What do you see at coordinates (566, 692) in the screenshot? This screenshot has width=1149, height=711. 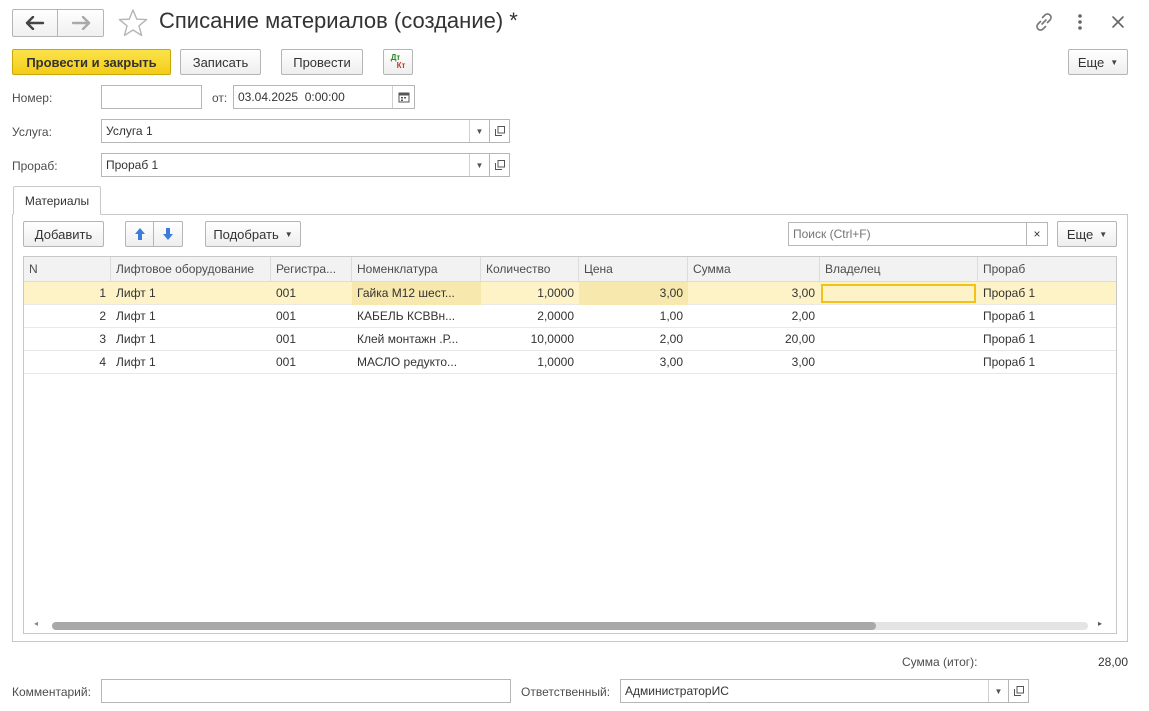 I see `responsible-label: Ответственный:` at bounding box center [566, 692].